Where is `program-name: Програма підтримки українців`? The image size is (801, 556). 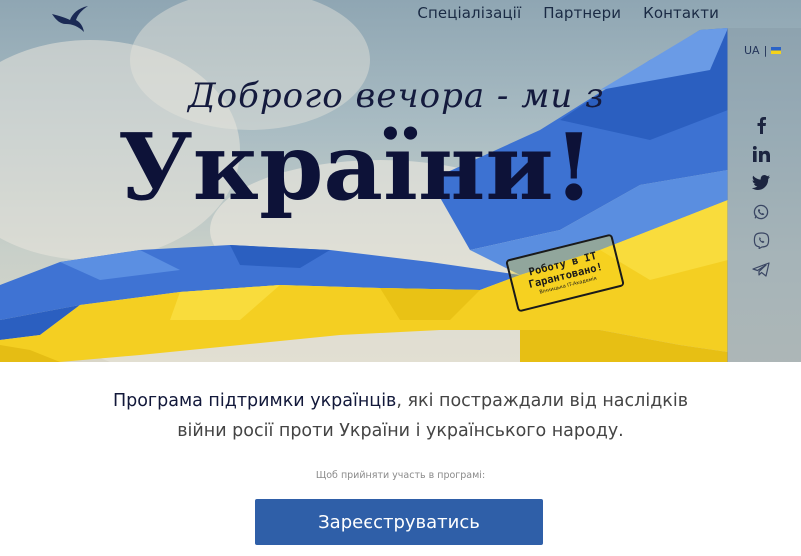 program-name: Програма підтримки українців is located at coordinates (254, 401).